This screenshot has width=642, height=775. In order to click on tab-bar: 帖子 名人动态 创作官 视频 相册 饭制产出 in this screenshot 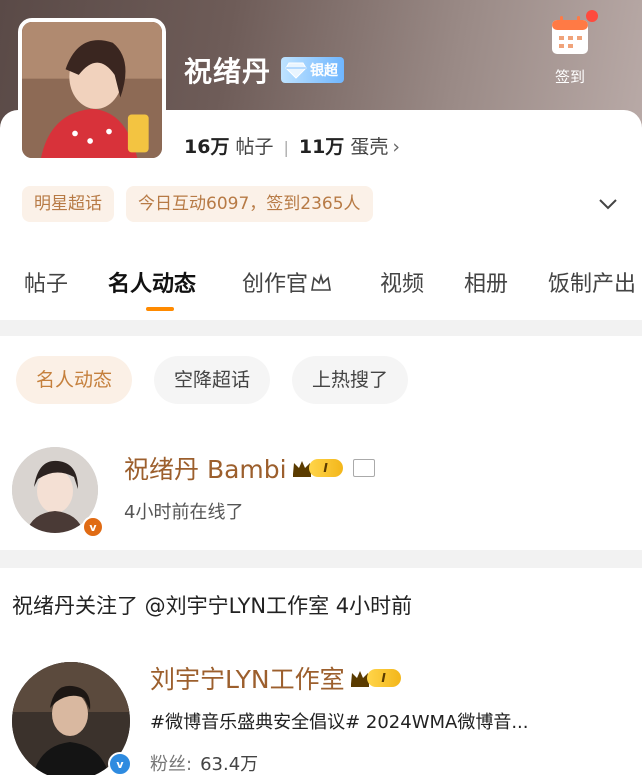, I will do `click(321, 290)`.